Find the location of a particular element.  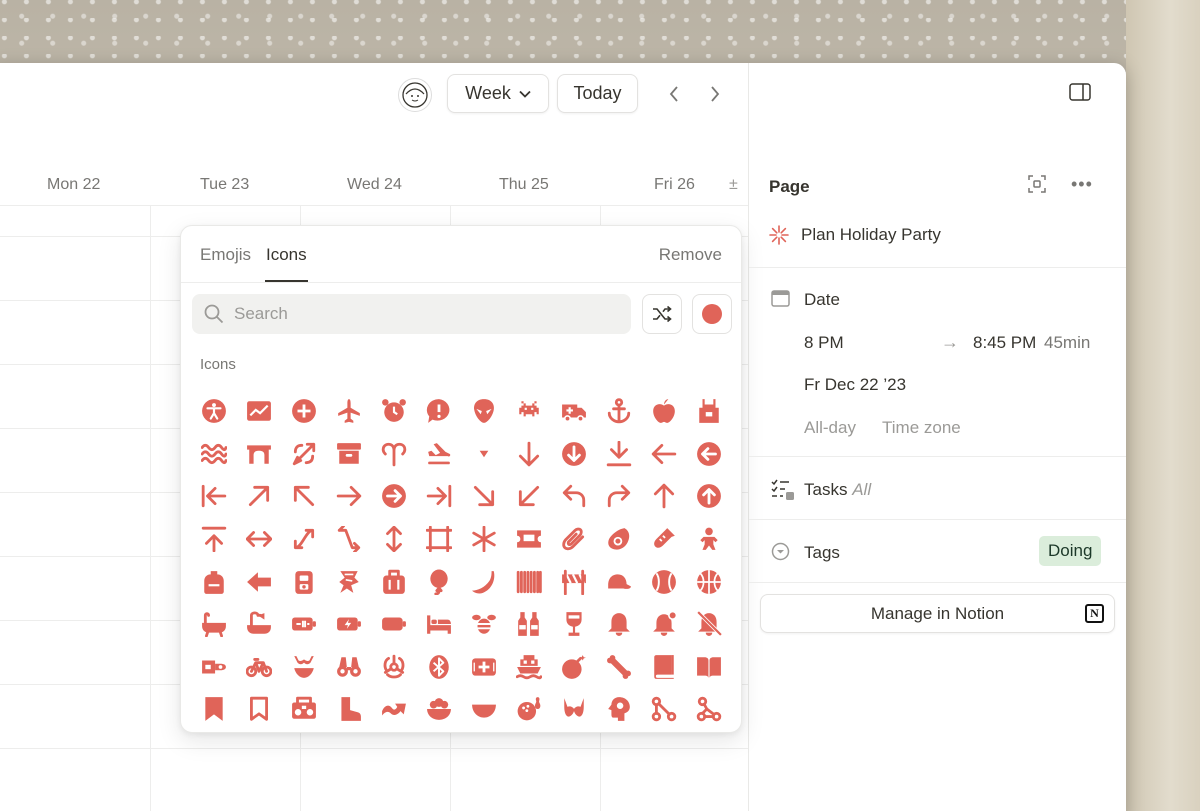

bee-icon is located at coordinates (483, 624).